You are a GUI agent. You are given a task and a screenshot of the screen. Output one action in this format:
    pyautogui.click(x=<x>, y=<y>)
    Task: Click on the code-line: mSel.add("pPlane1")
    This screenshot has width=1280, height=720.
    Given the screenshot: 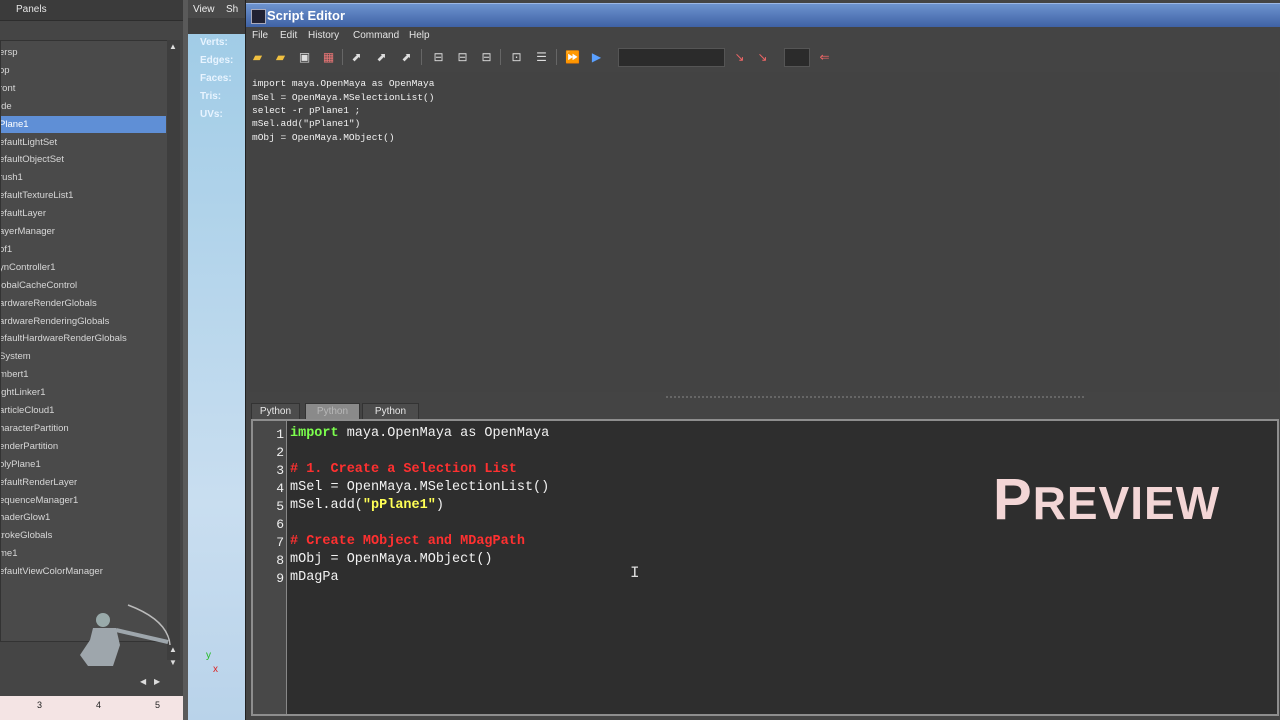 What is the action you would take?
    pyautogui.click(x=367, y=505)
    